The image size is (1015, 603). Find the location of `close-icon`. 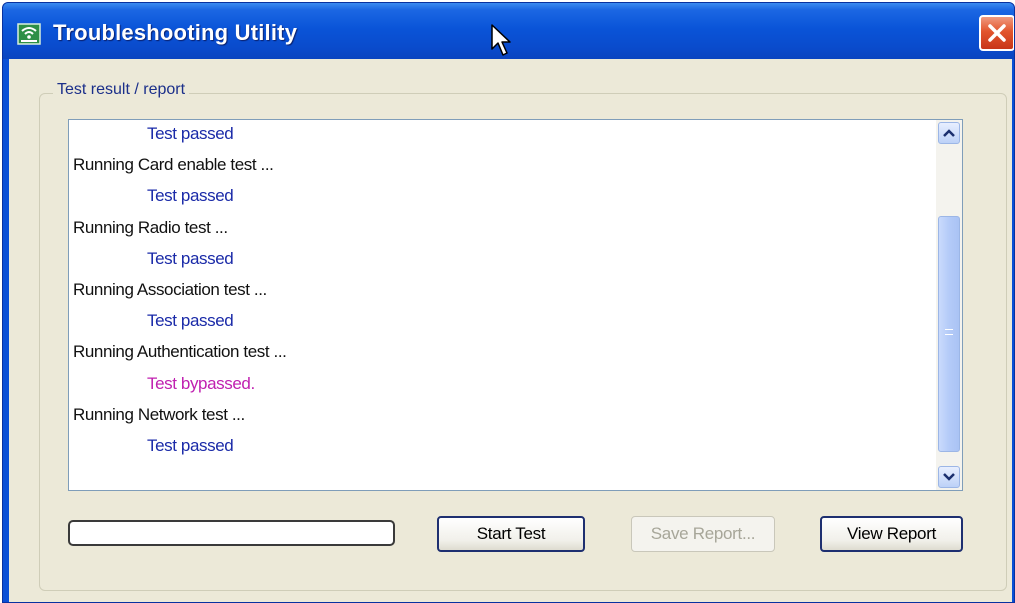

close-icon is located at coordinates (997, 33).